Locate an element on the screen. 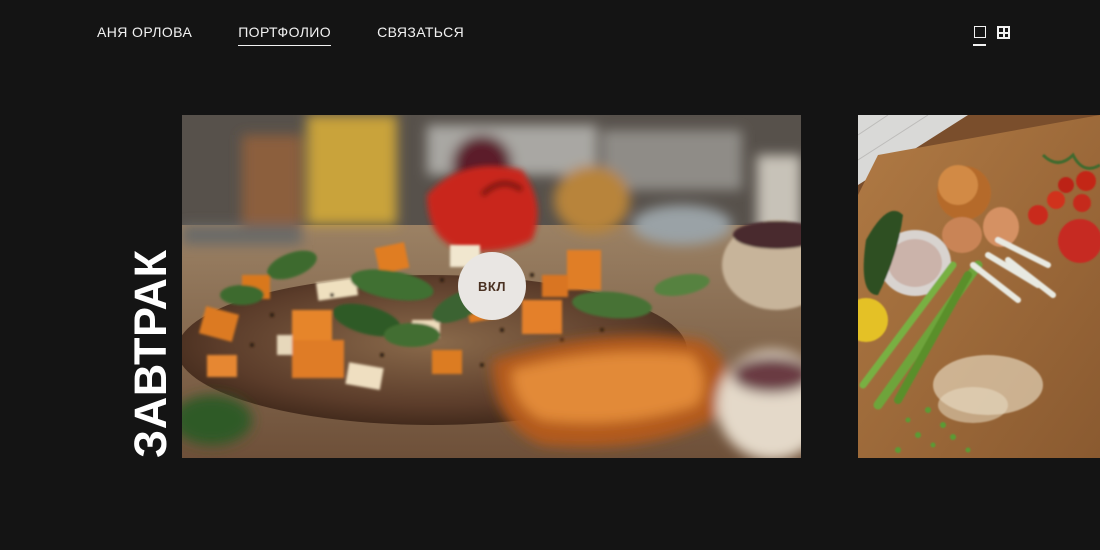 This screenshot has width=1100, height=550. single-view-icon is located at coordinates (980, 35).